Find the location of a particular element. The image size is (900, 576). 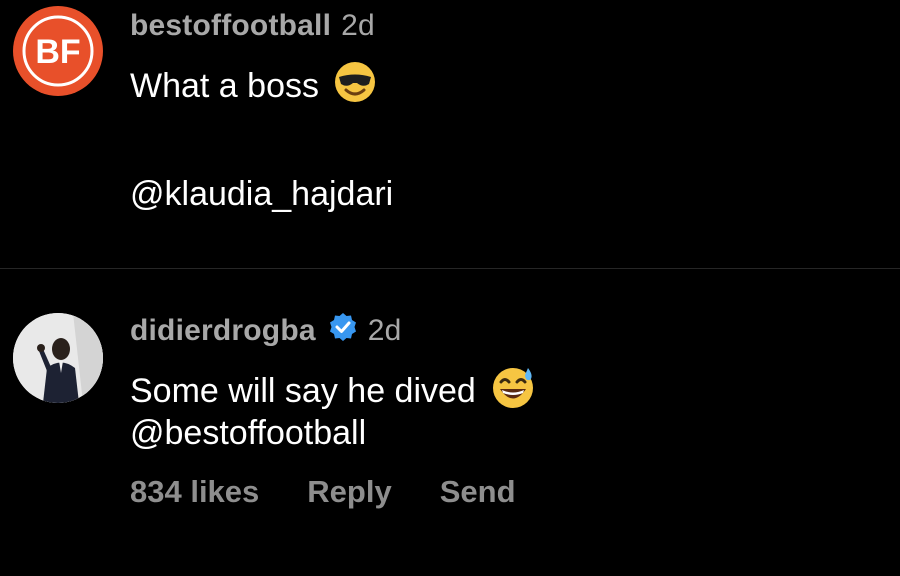

mention-line: @klaudia_hajdari is located at coordinates (261, 194).